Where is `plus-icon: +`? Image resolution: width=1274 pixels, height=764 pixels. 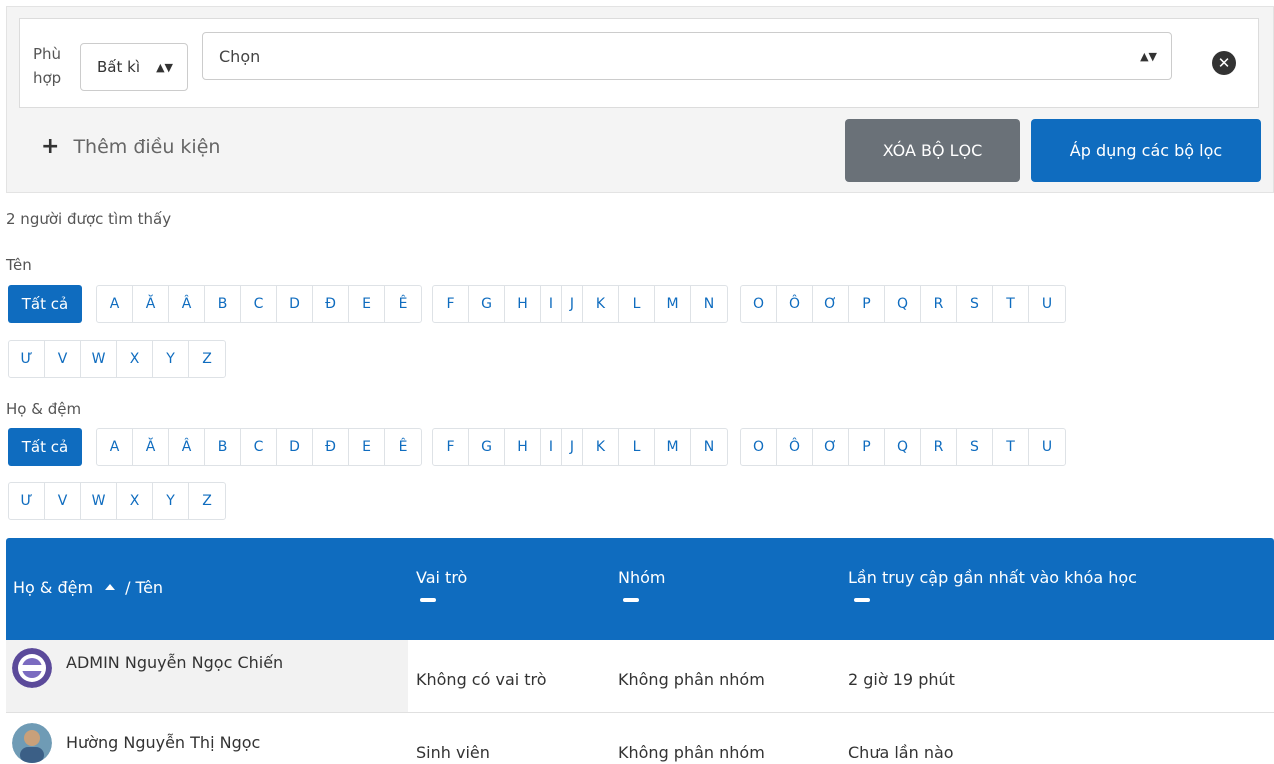
plus-icon: + is located at coordinates (50, 146).